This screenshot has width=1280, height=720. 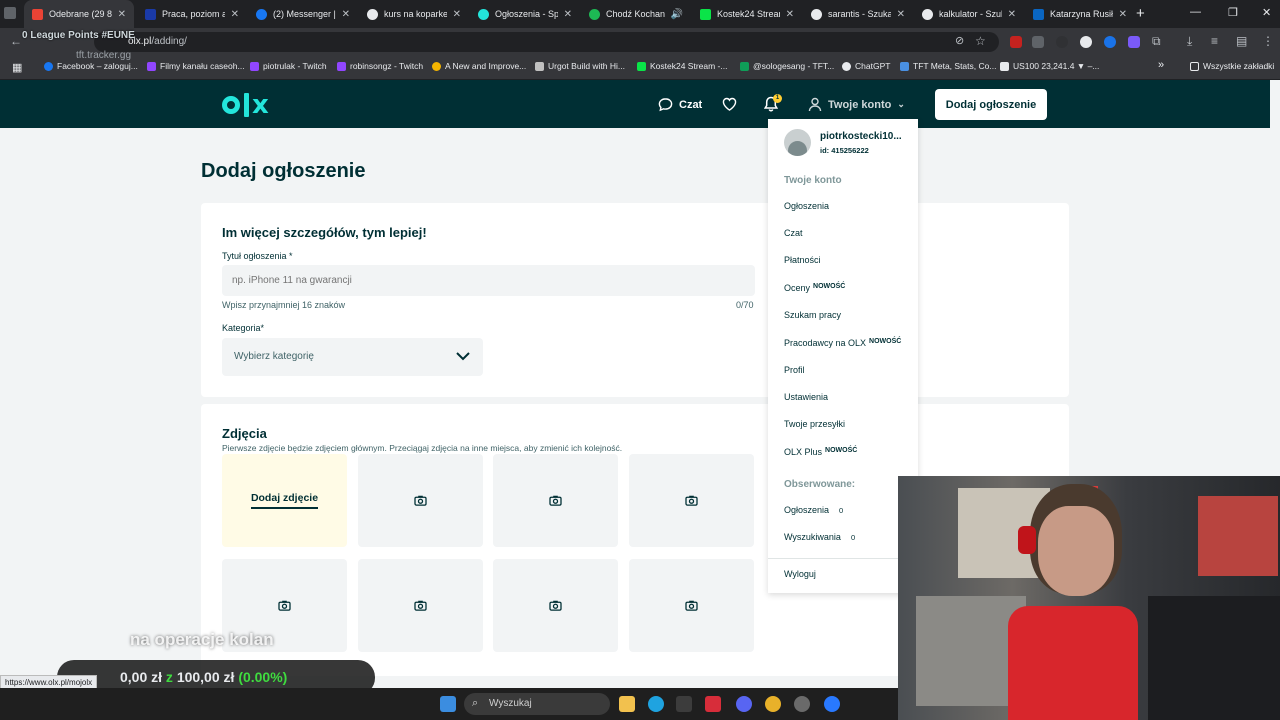 What do you see at coordinates (49, 682) in the screenshot?
I see `status-bar-url: https://www.olx.pl/mojolx` at bounding box center [49, 682].